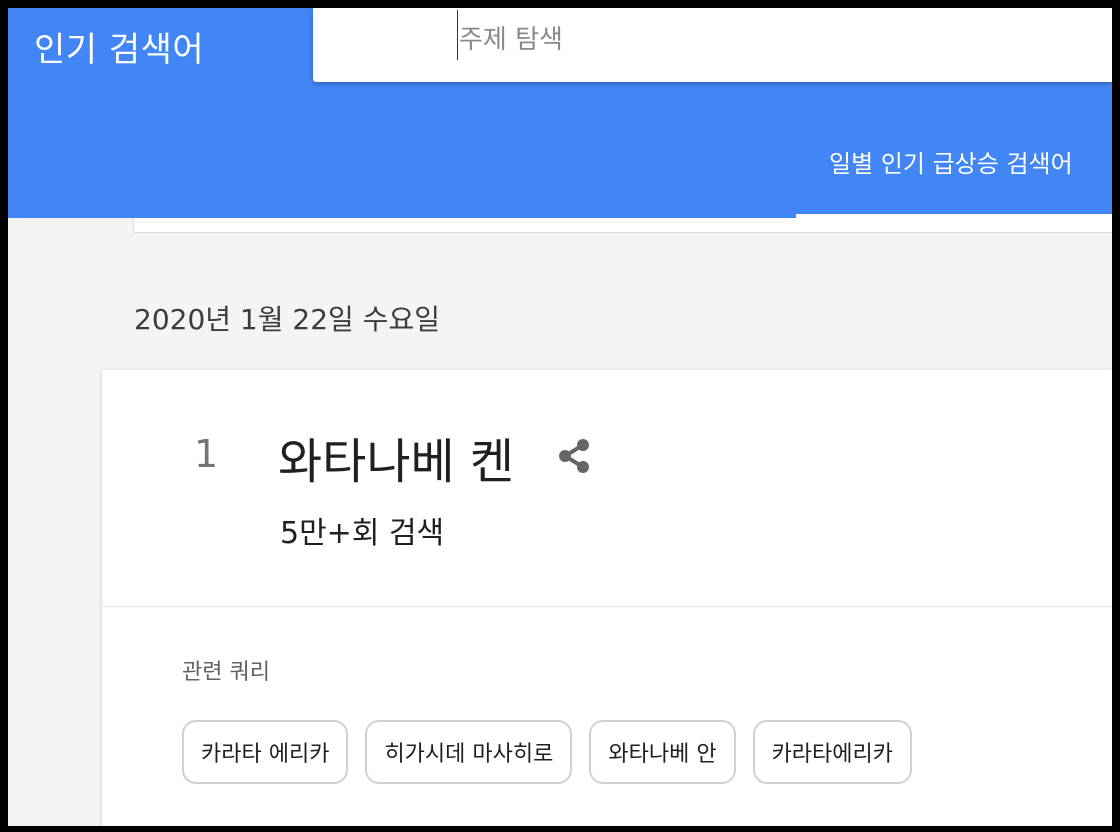  What do you see at coordinates (832, 752) in the screenshot?
I see `related-query-chip: 카라타에리카` at bounding box center [832, 752].